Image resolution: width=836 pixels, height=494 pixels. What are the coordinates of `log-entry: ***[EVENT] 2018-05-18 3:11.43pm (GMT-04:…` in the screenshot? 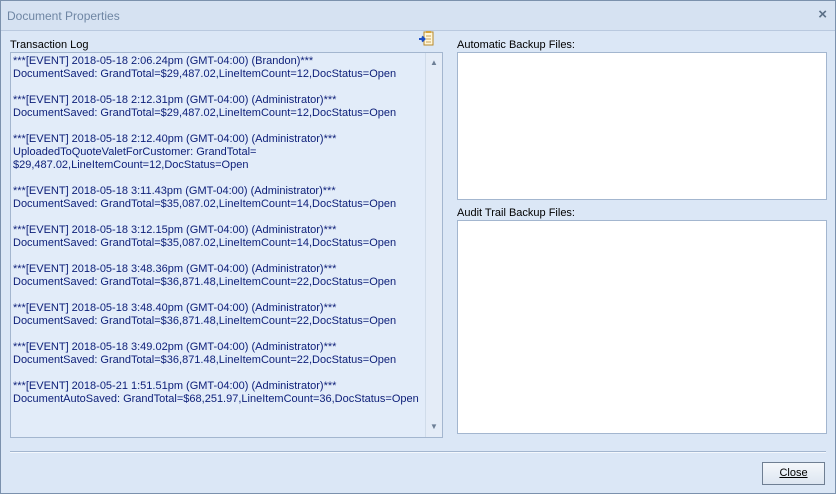 It's located at (205, 197).